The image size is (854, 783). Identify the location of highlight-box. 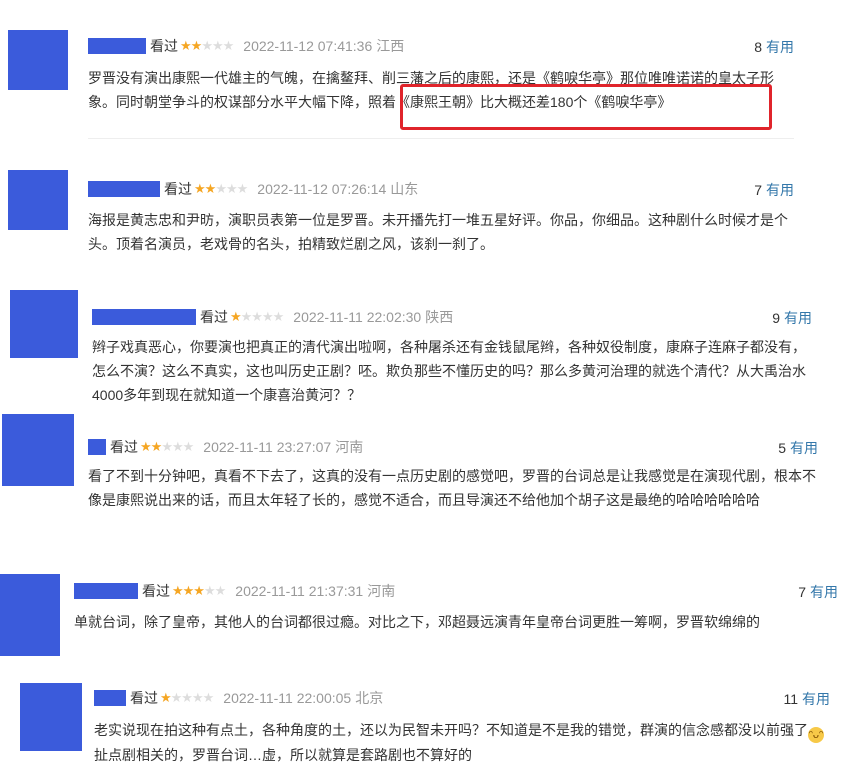
(586, 107).